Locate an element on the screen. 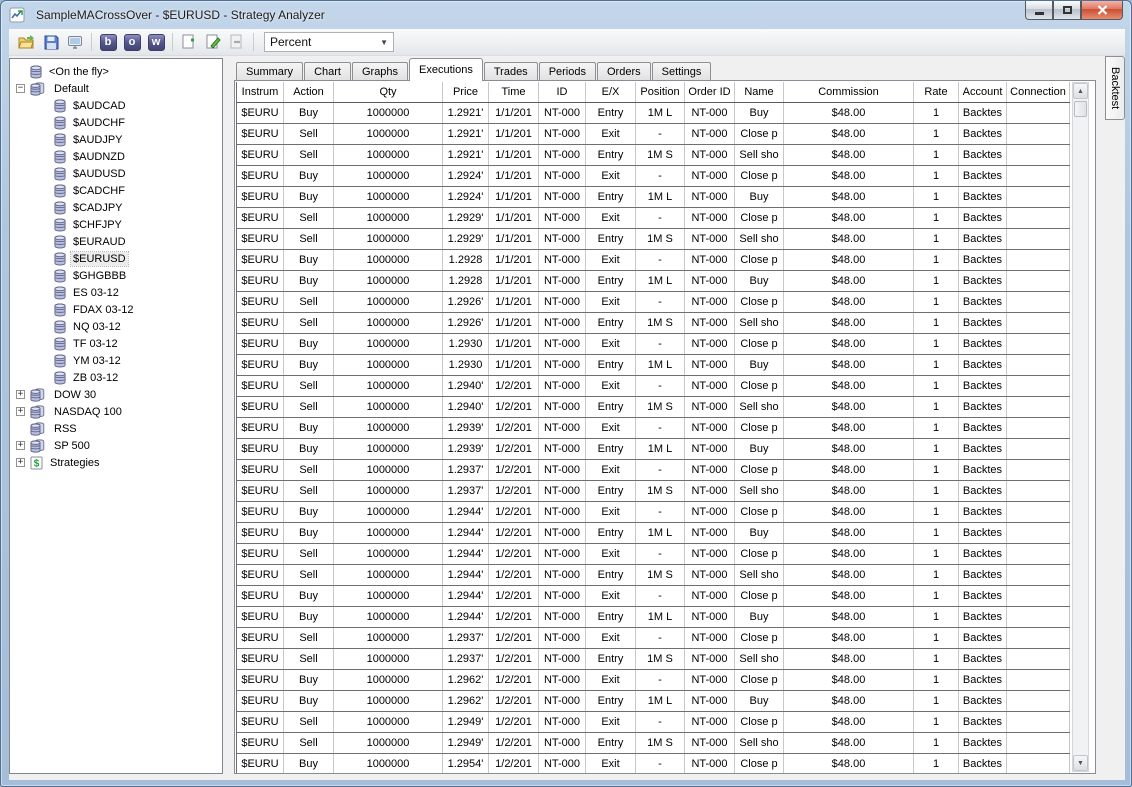  tab-summary: Summary is located at coordinates (270, 71).